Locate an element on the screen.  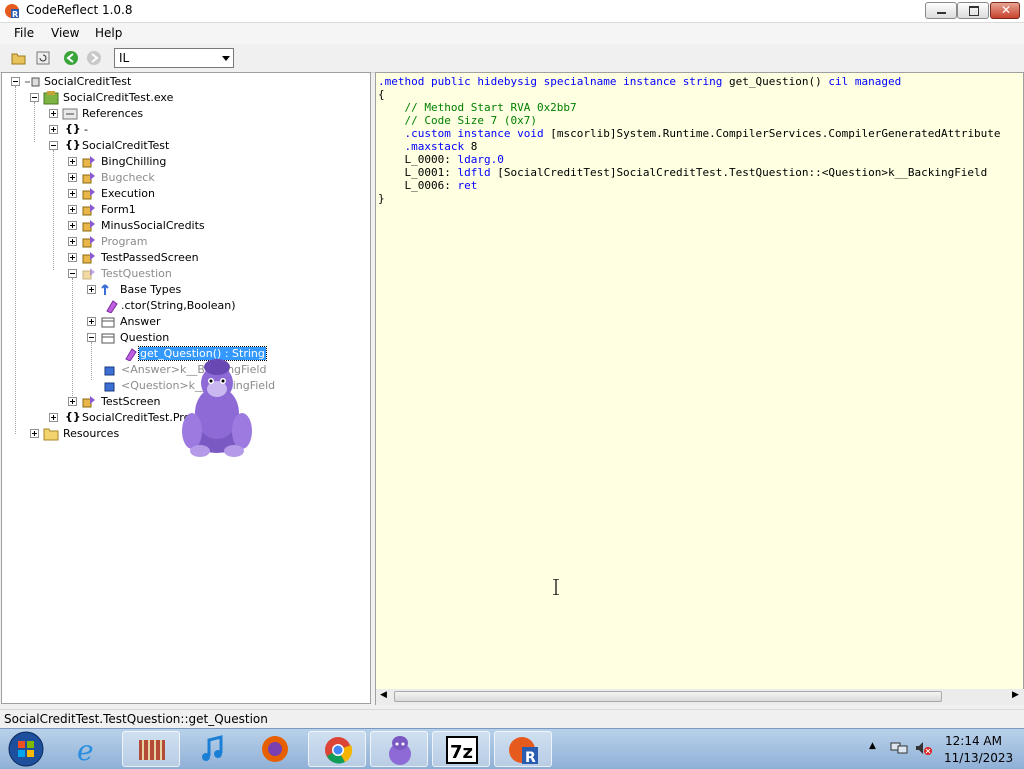
svg-text: R is located at coordinates (15, 14).